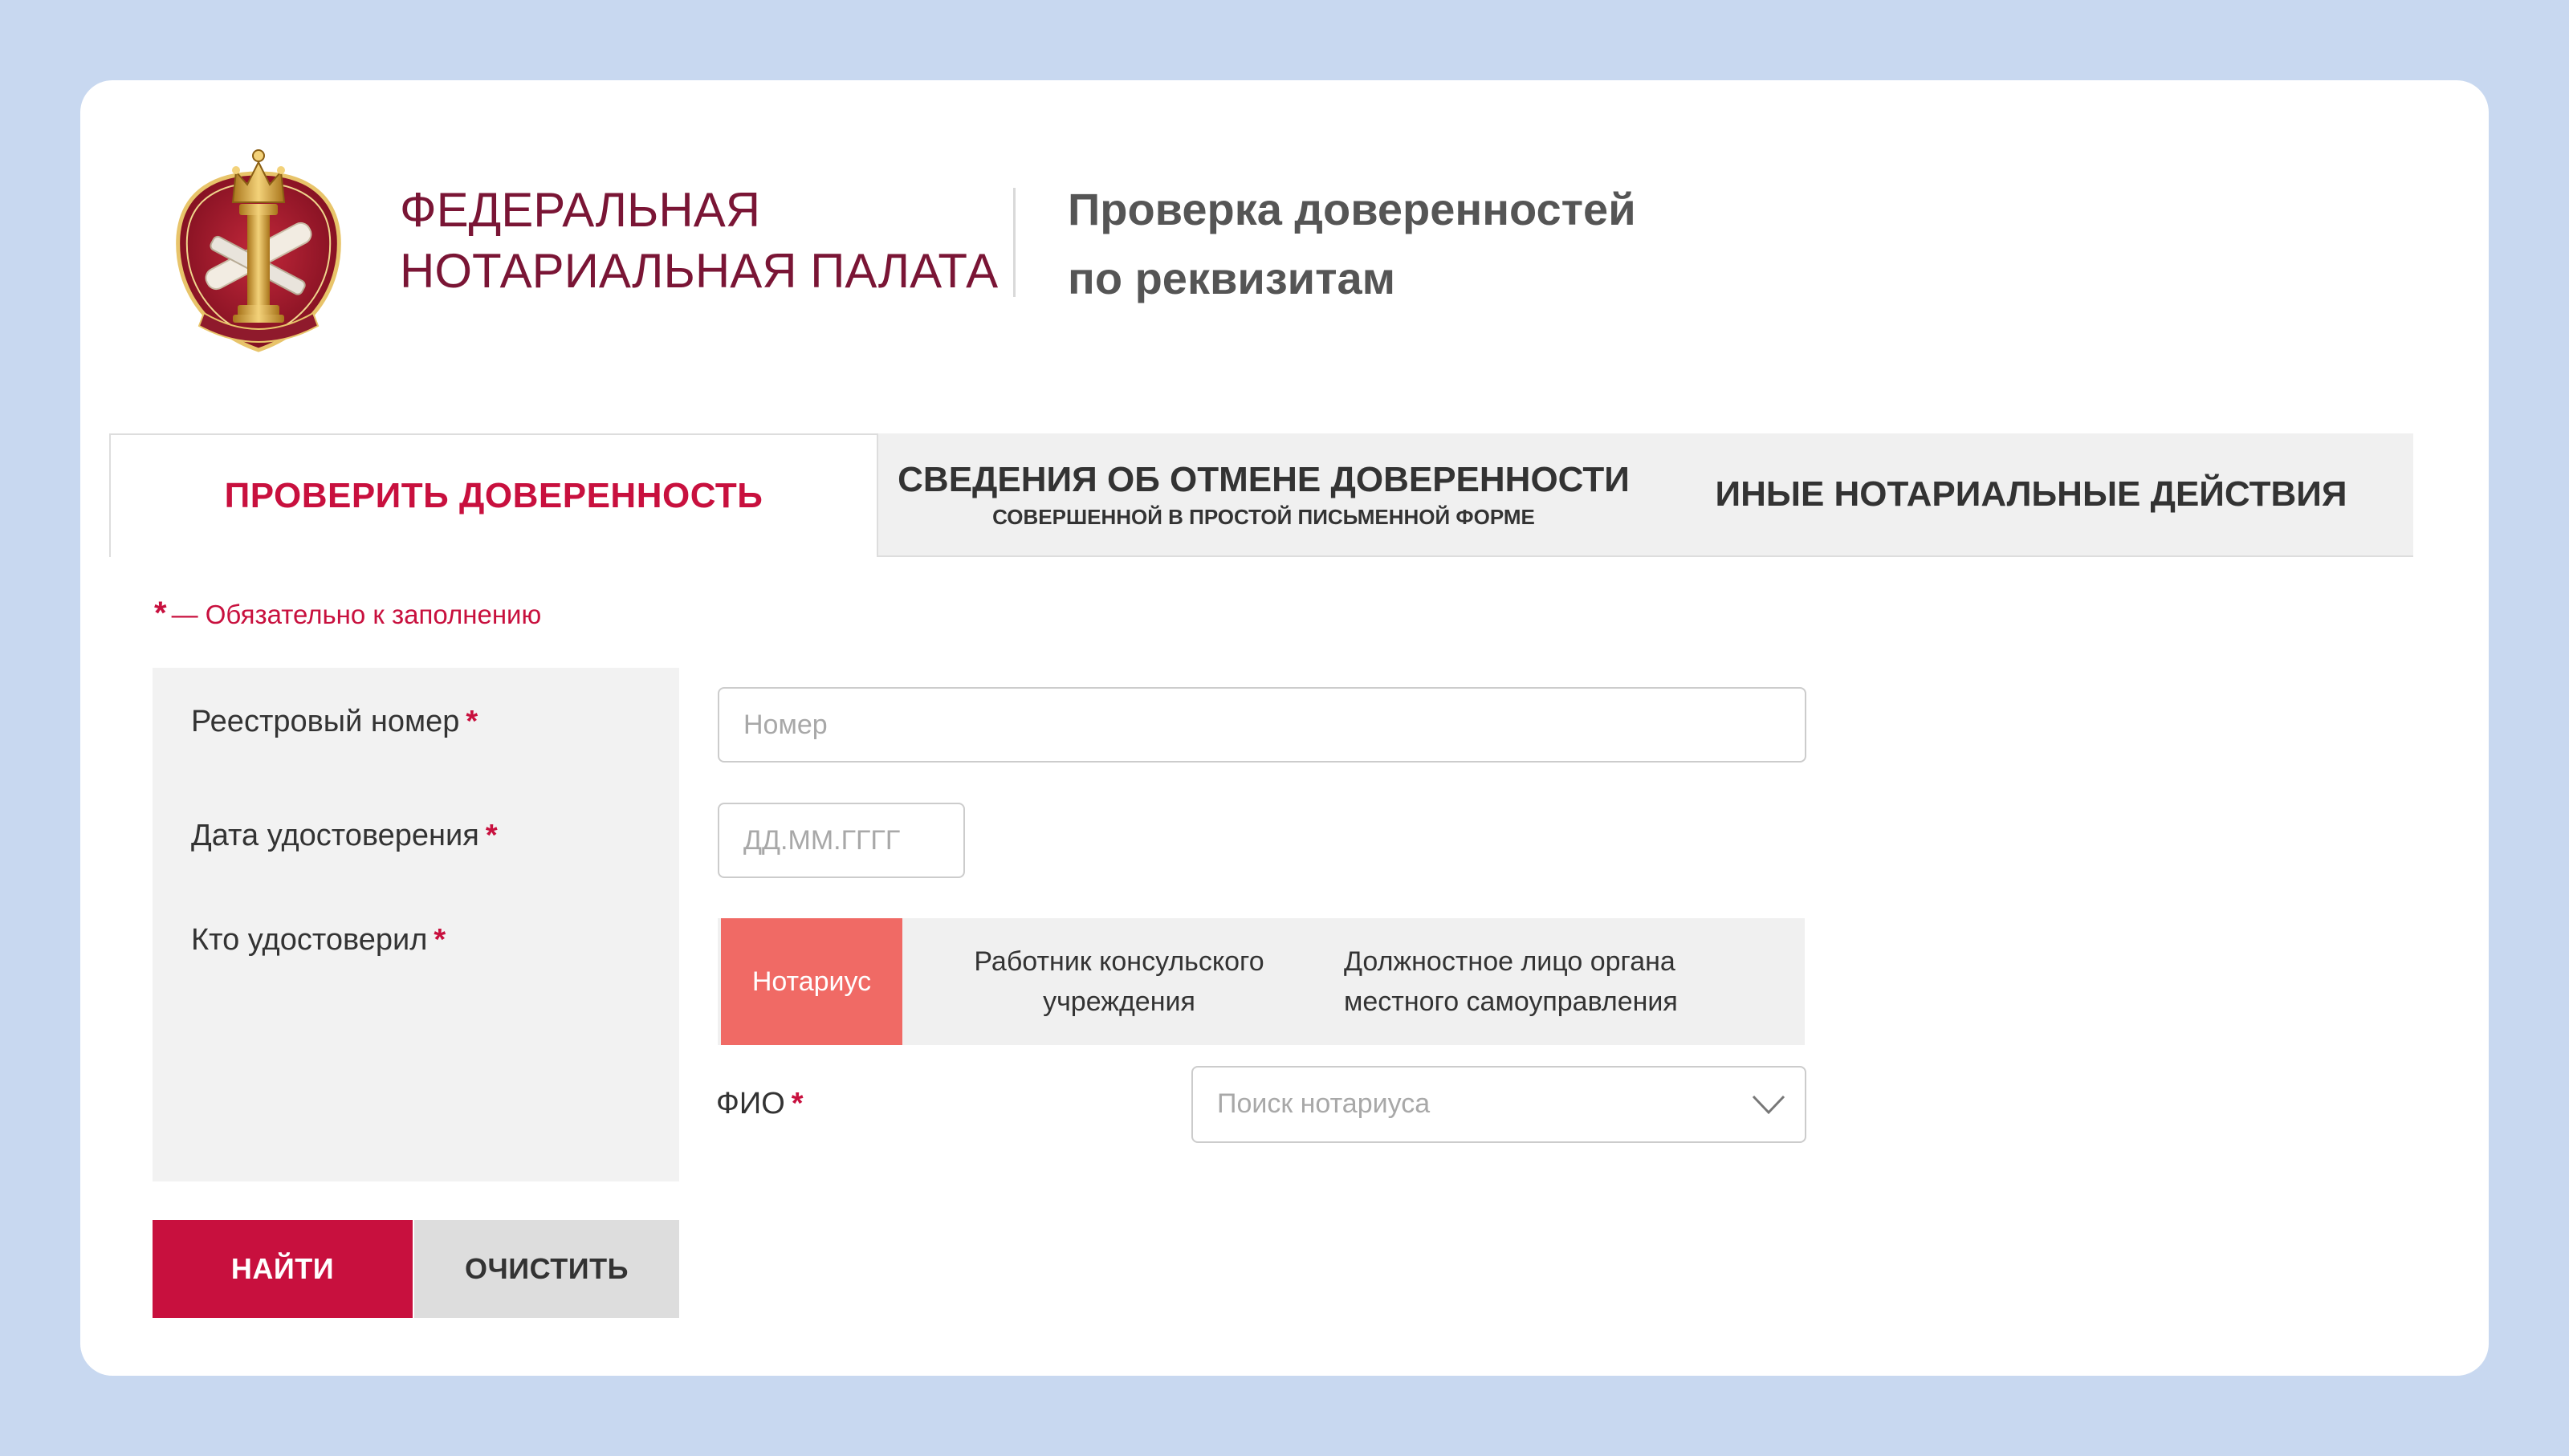 This screenshot has height=1456, width=2569. I want to click on fio-label-text: ФИО, so click(751, 1103).